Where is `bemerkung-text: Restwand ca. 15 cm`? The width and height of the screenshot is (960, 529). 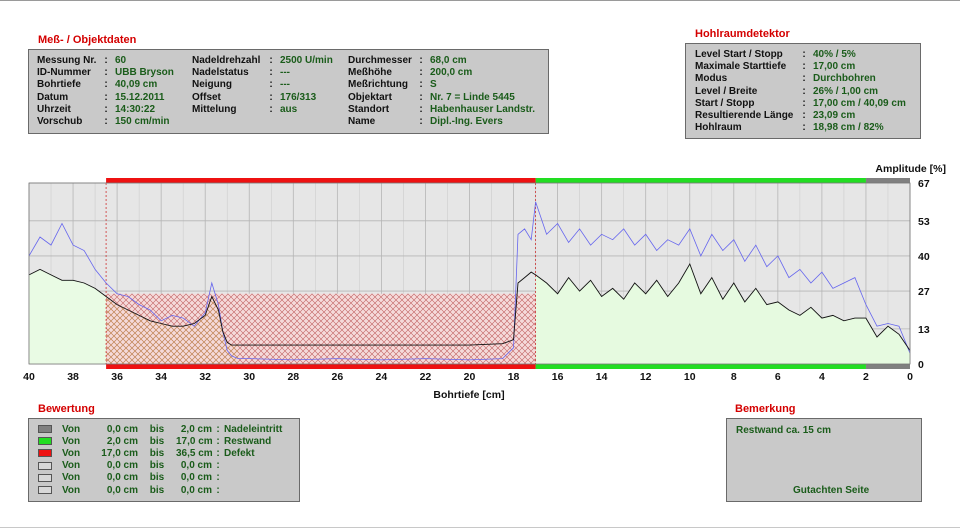
bemerkung-text: Restwand ca. 15 cm is located at coordinates (784, 430).